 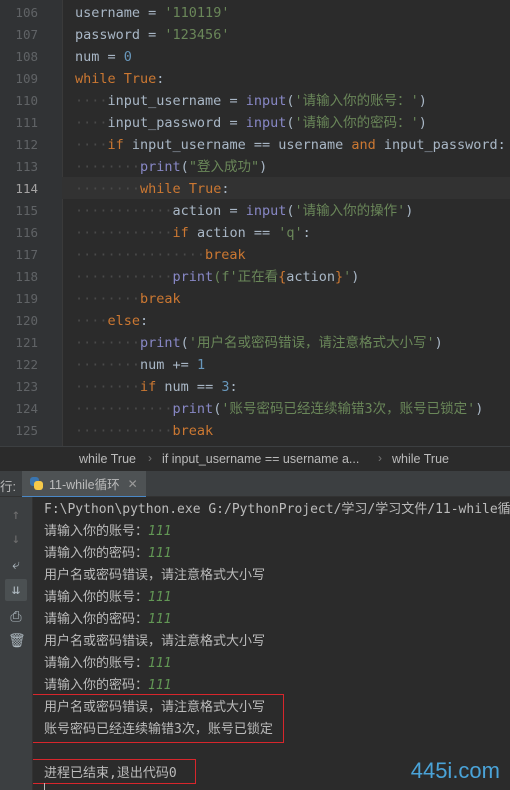 I want to click on code-line-119: ········break, so click(x=128, y=299).